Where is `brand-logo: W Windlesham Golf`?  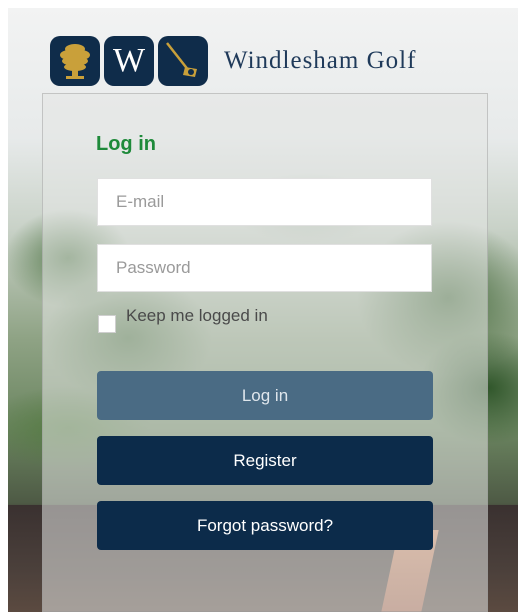 brand-logo: W Windlesham Golf is located at coordinates (233, 61).